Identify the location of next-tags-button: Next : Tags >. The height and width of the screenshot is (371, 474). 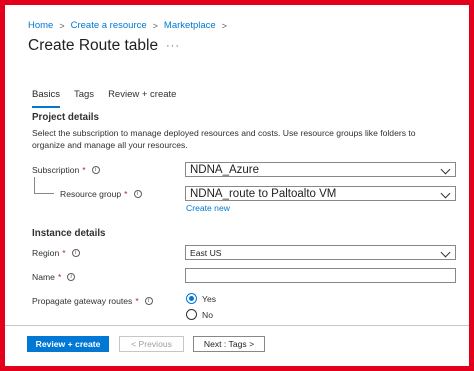
(229, 344).